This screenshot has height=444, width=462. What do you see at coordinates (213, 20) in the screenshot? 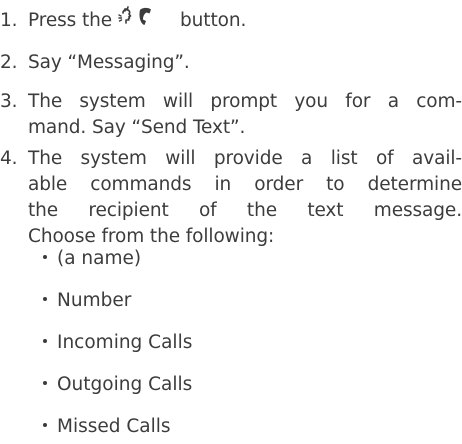
I see `step-text-after-icon: button.` at bounding box center [213, 20].